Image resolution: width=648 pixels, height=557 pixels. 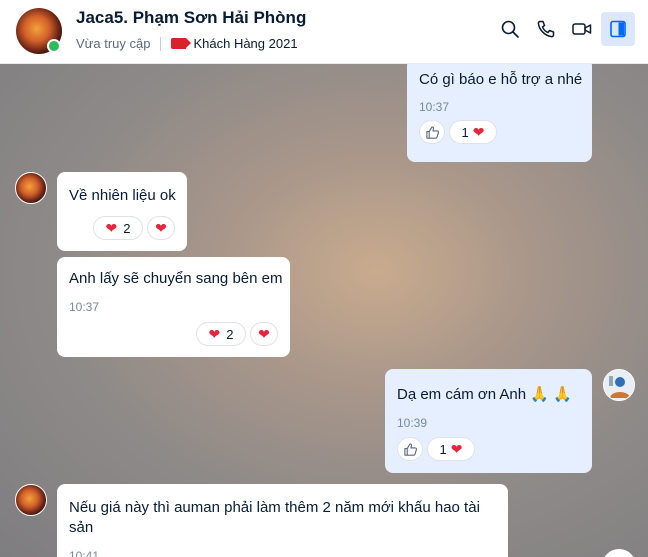 What do you see at coordinates (81, 527) in the screenshot?
I see `message-text-line-2: sản` at bounding box center [81, 527].